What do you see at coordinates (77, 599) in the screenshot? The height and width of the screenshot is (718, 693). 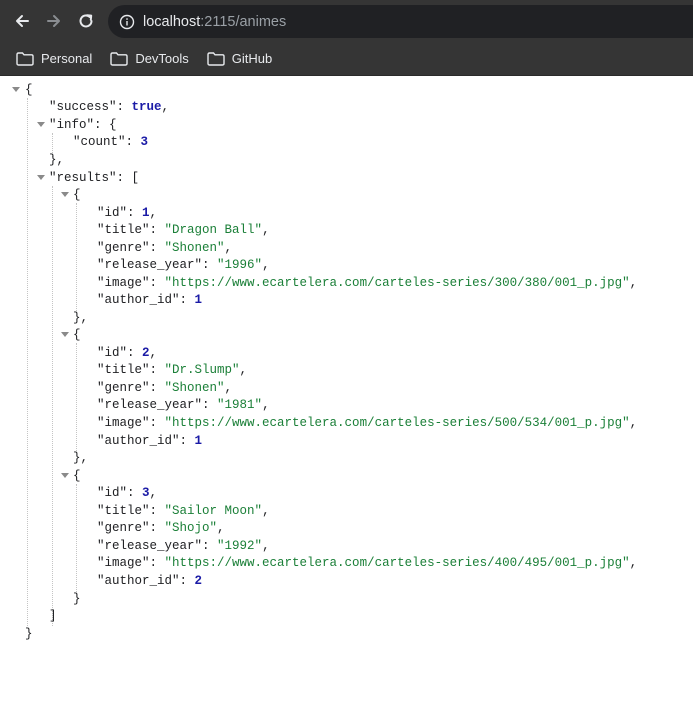 I see `json-object-close: }` at bounding box center [77, 599].